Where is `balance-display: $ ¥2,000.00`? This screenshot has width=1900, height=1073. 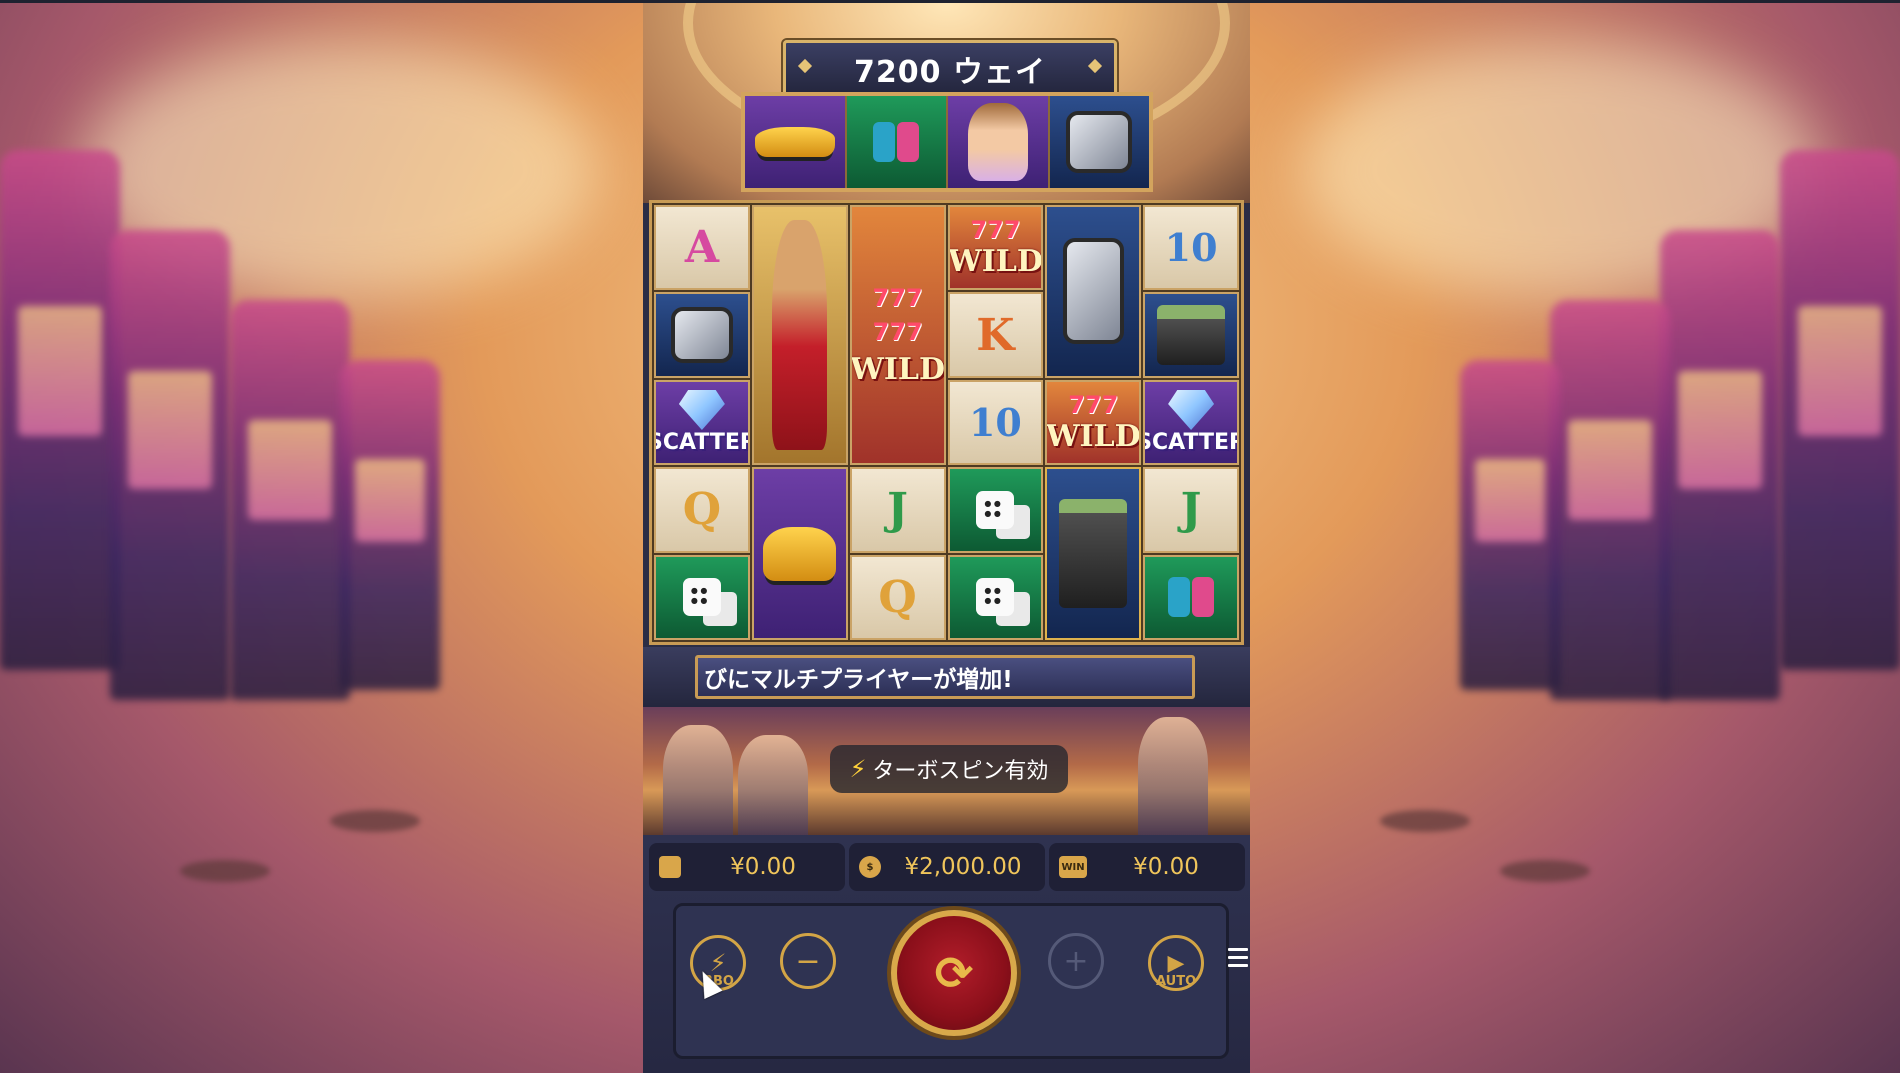 balance-display: $ ¥2,000.00 is located at coordinates (947, 867).